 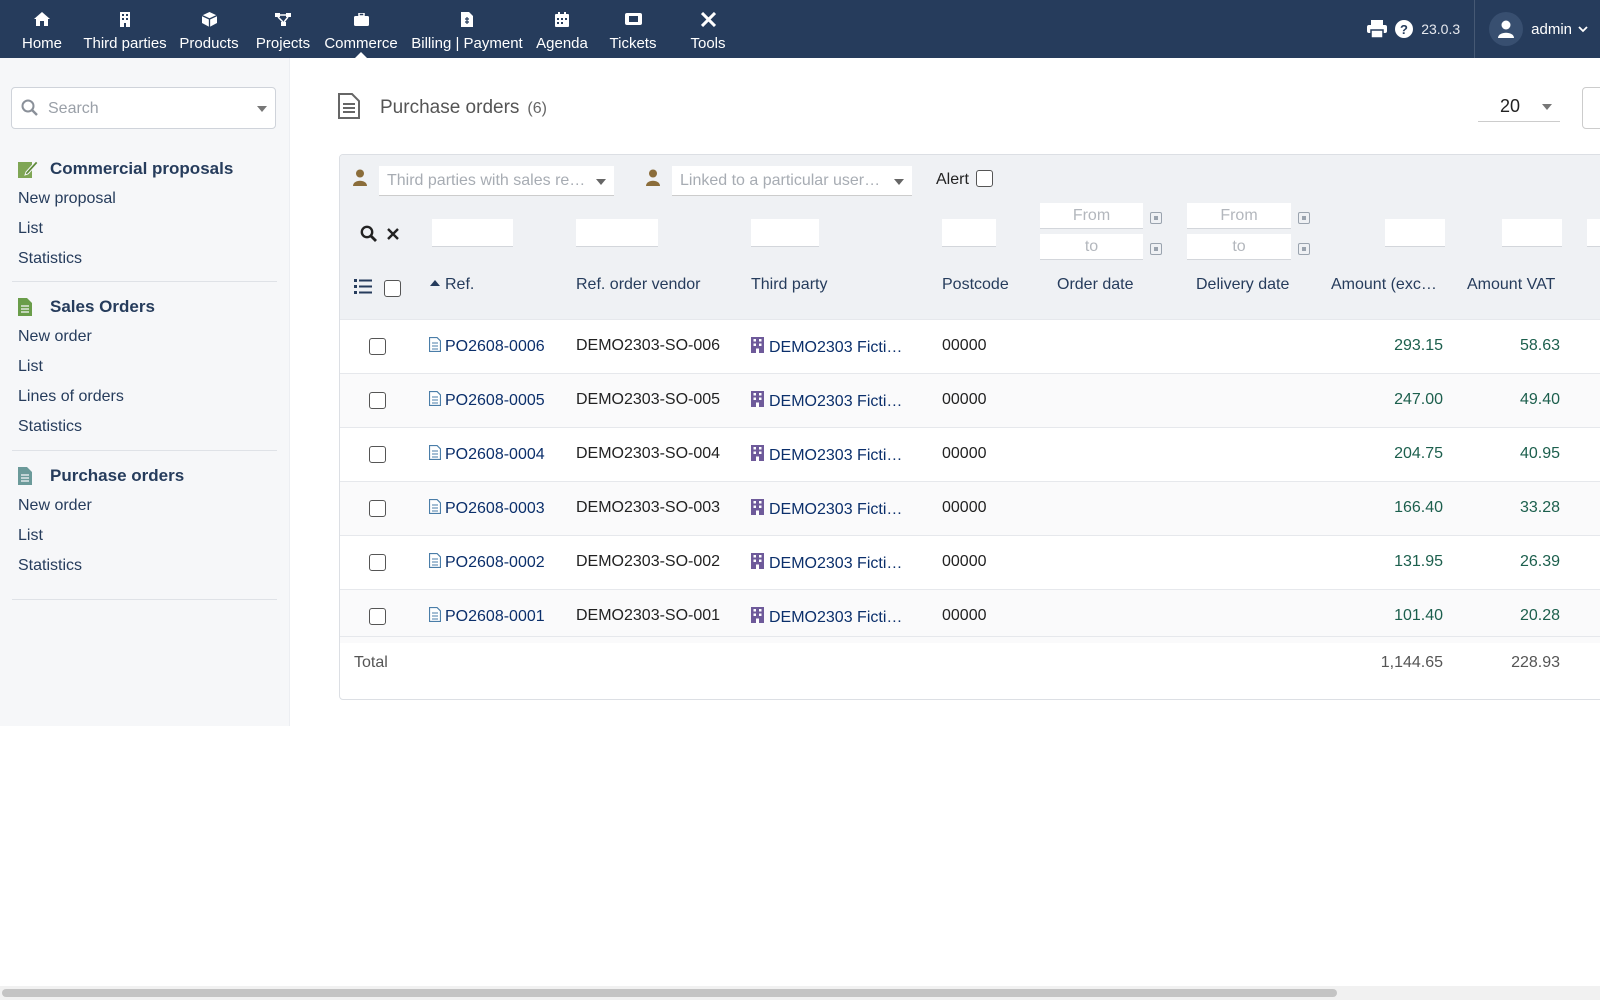 What do you see at coordinates (145, 169) in the screenshot?
I see `section-title: Commercial proposals` at bounding box center [145, 169].